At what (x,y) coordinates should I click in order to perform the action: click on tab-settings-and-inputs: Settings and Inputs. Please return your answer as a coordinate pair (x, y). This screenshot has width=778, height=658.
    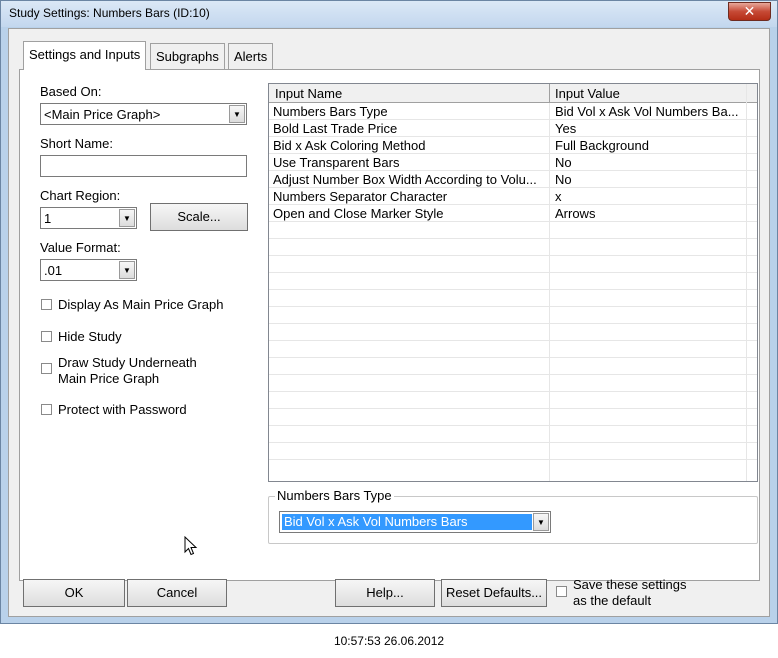
    Looking at the image, I should click on (85, 55).